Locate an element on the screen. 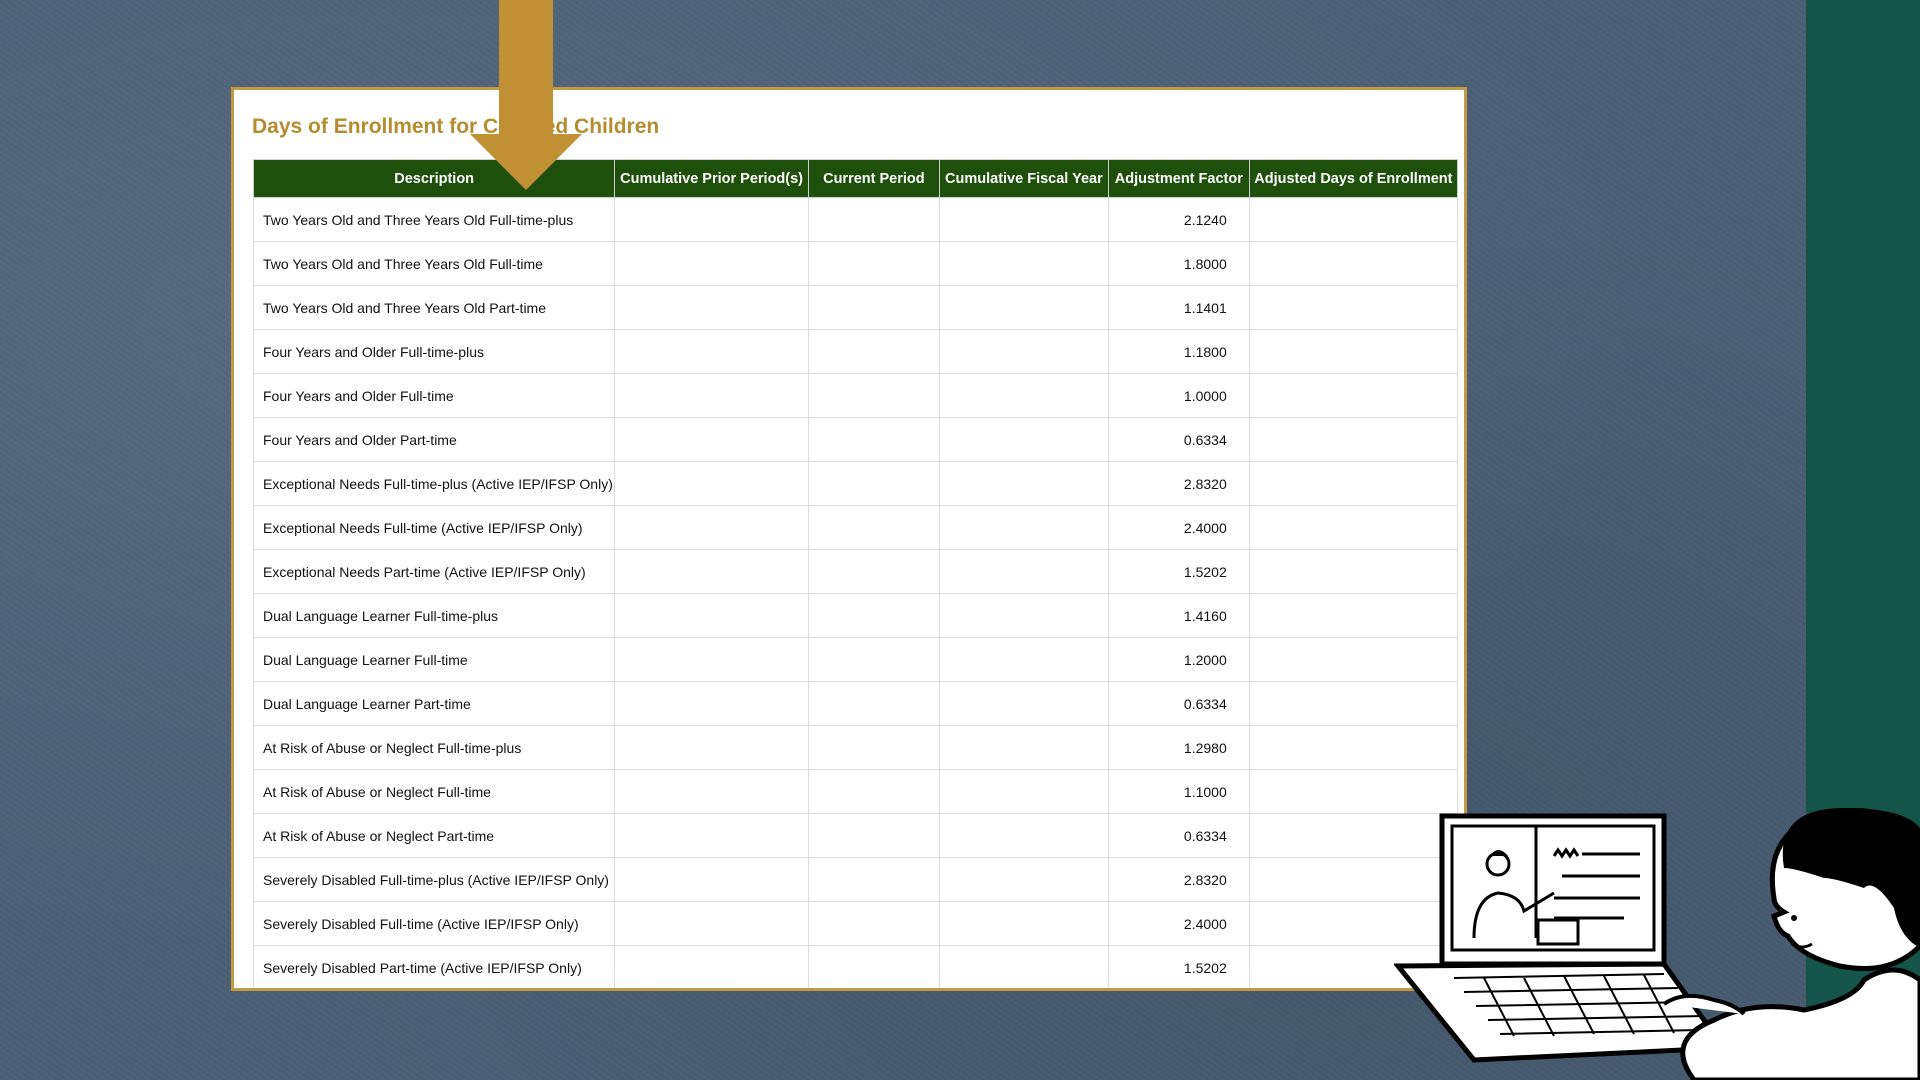 This screenshot has height=1080, width=1920. column-header-cumulative-prior: Cumulative Prior Period(s) is located at coordinates (711, 178).